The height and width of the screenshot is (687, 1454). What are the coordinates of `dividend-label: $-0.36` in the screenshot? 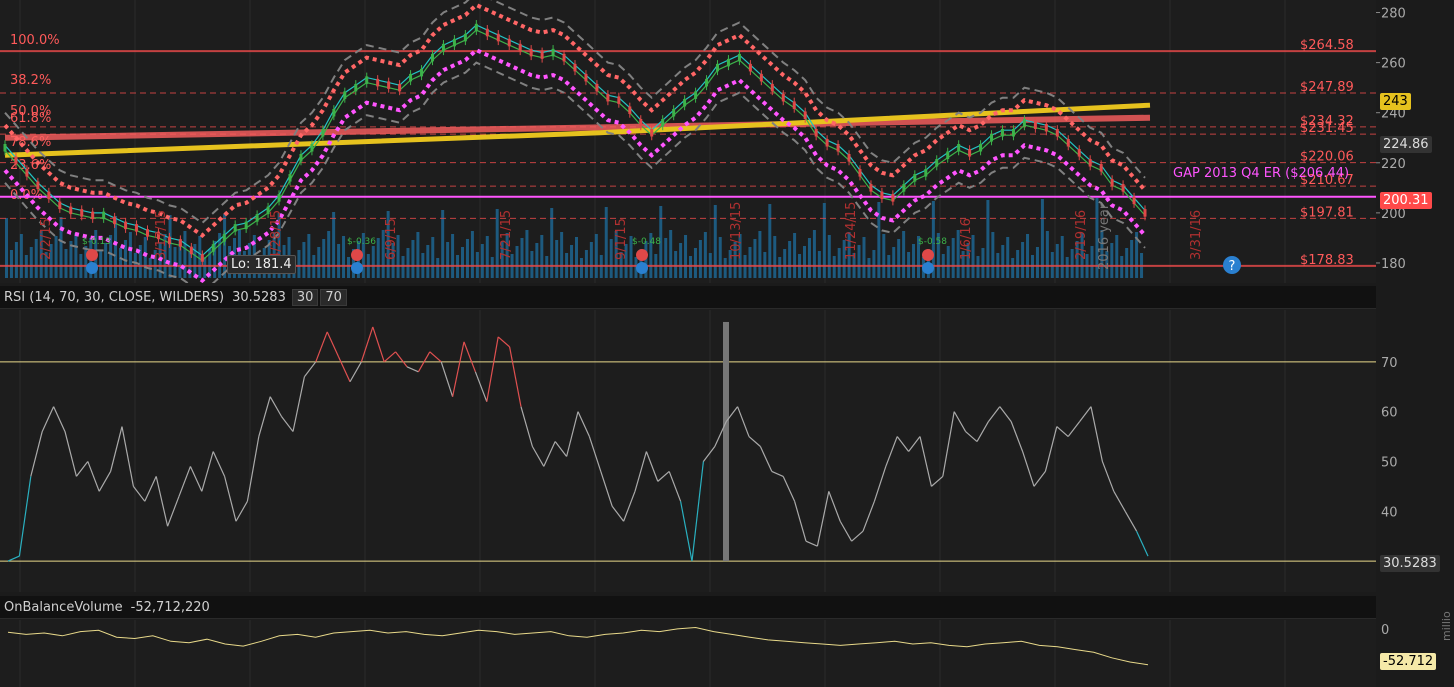 It's located at (361, 242).